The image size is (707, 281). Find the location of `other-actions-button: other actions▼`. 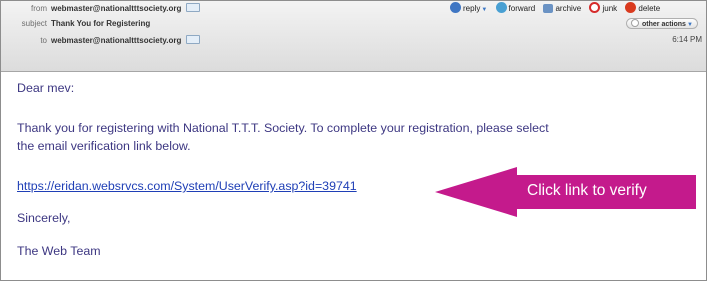

other-actions-button: other actions▼ is located at coordinates (662, 23).